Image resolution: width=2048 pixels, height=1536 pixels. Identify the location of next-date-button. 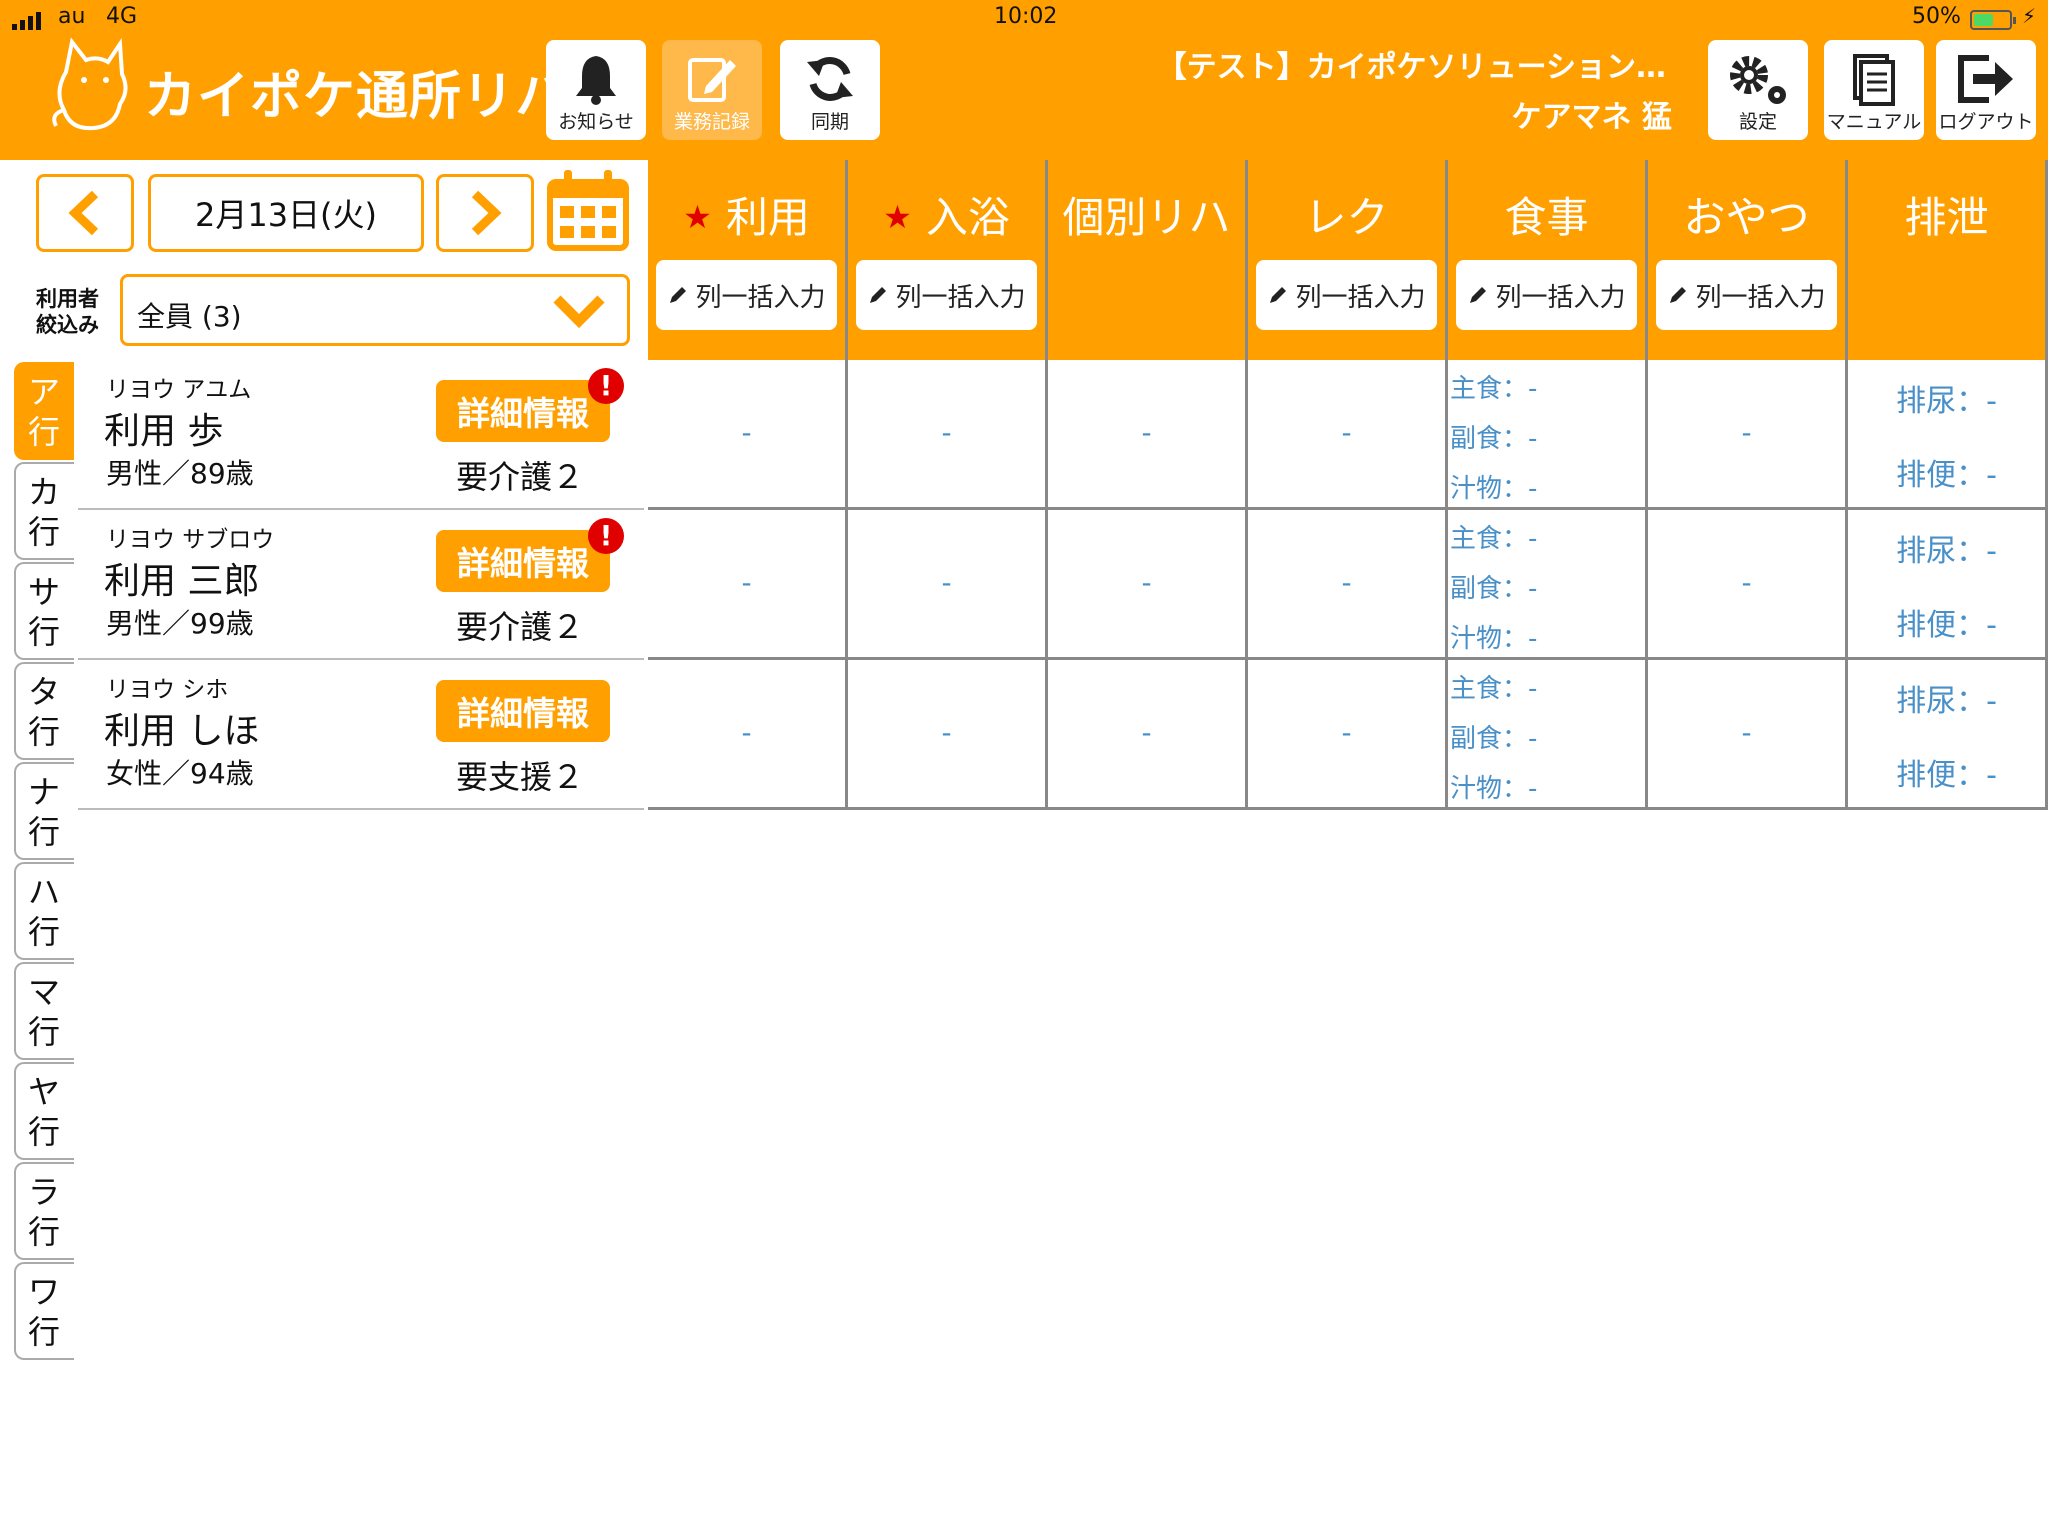
(485, 213).